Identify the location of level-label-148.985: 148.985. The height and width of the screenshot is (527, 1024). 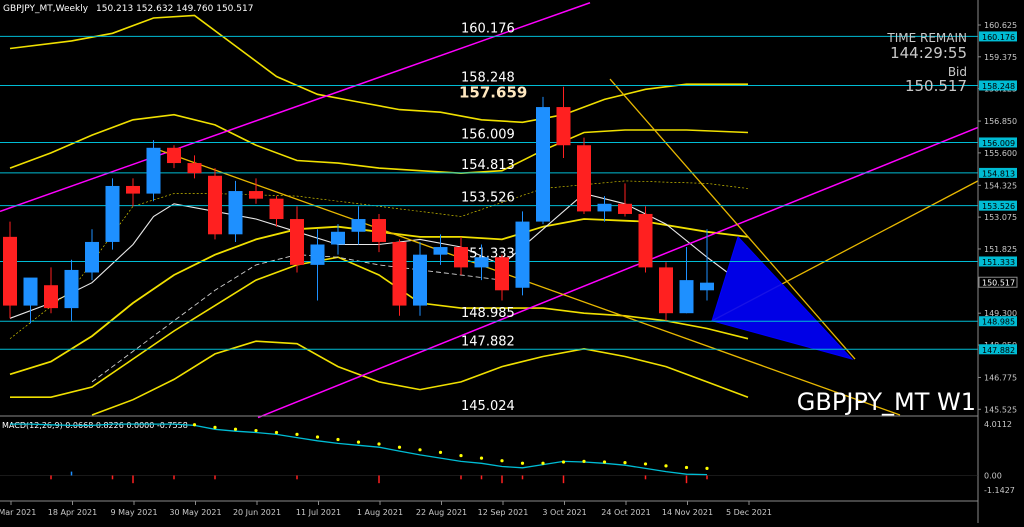
(488, 313).